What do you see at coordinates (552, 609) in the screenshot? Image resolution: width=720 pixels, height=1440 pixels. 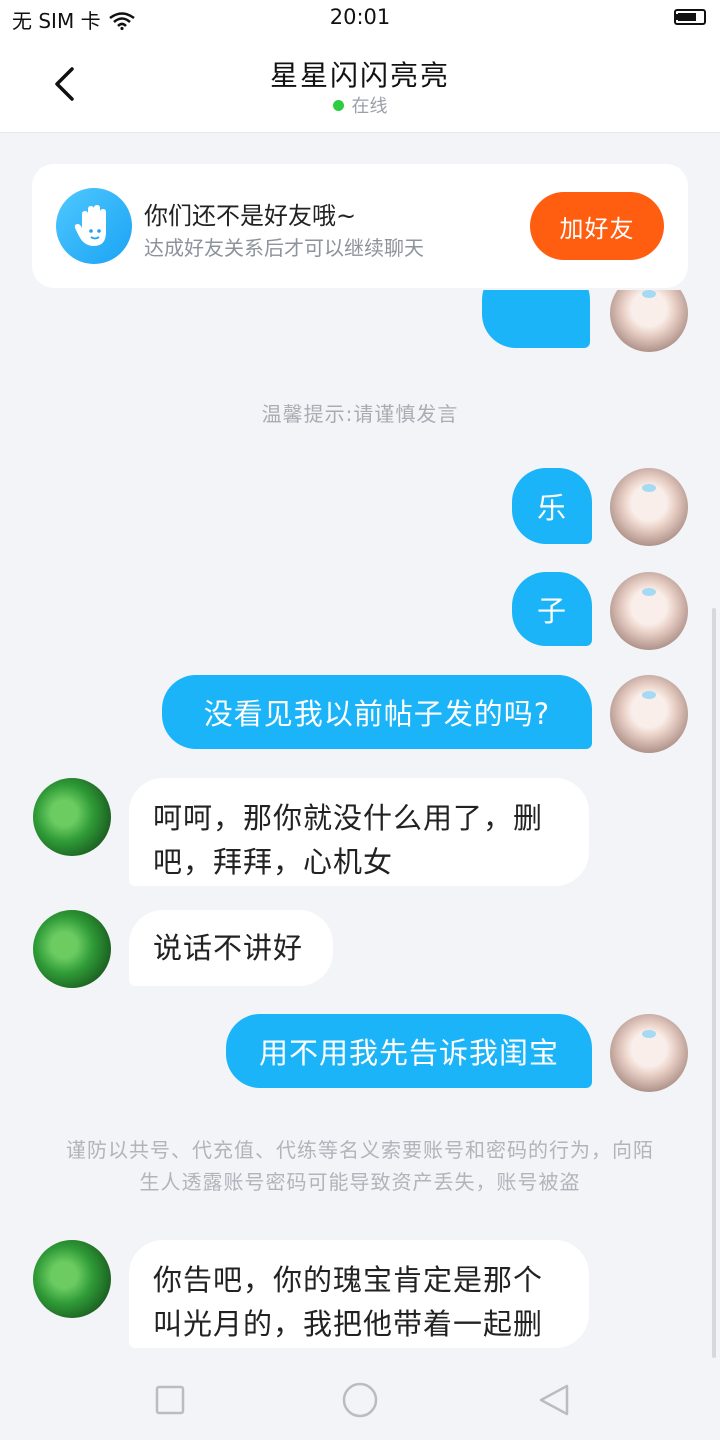 I see `message-bubble-out: 子` at bounding box center [552, 609].